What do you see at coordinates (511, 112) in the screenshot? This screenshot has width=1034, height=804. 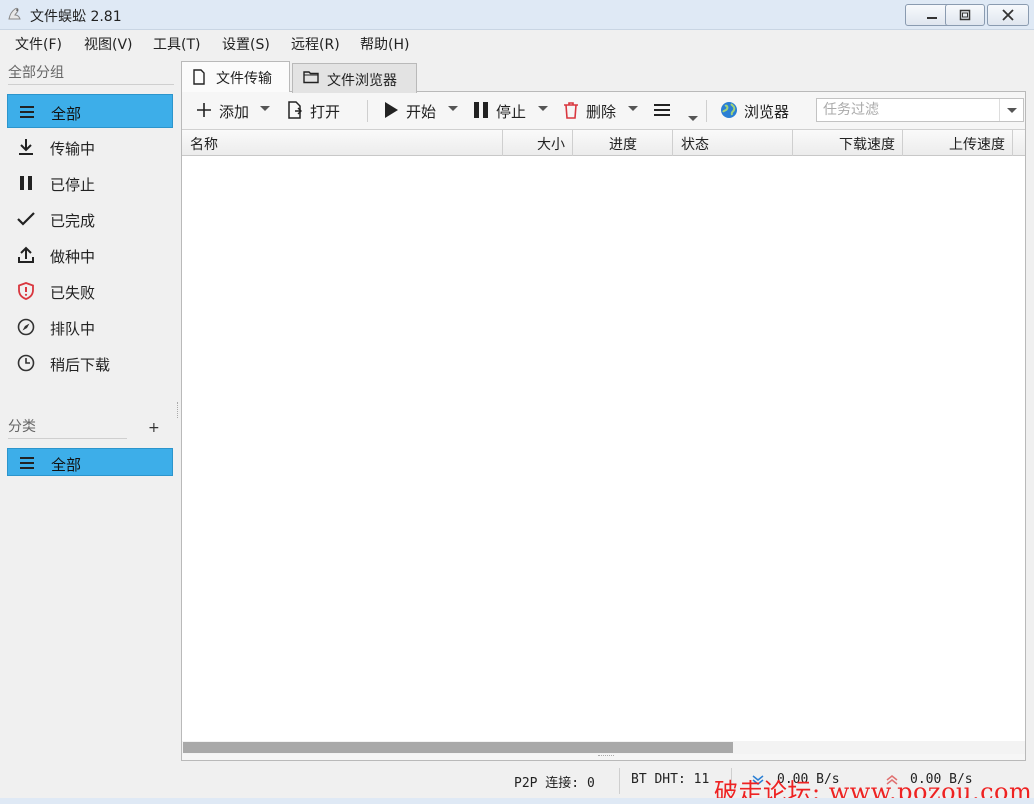 I see `stop-label: 停止` at bounding box center [511, 112].